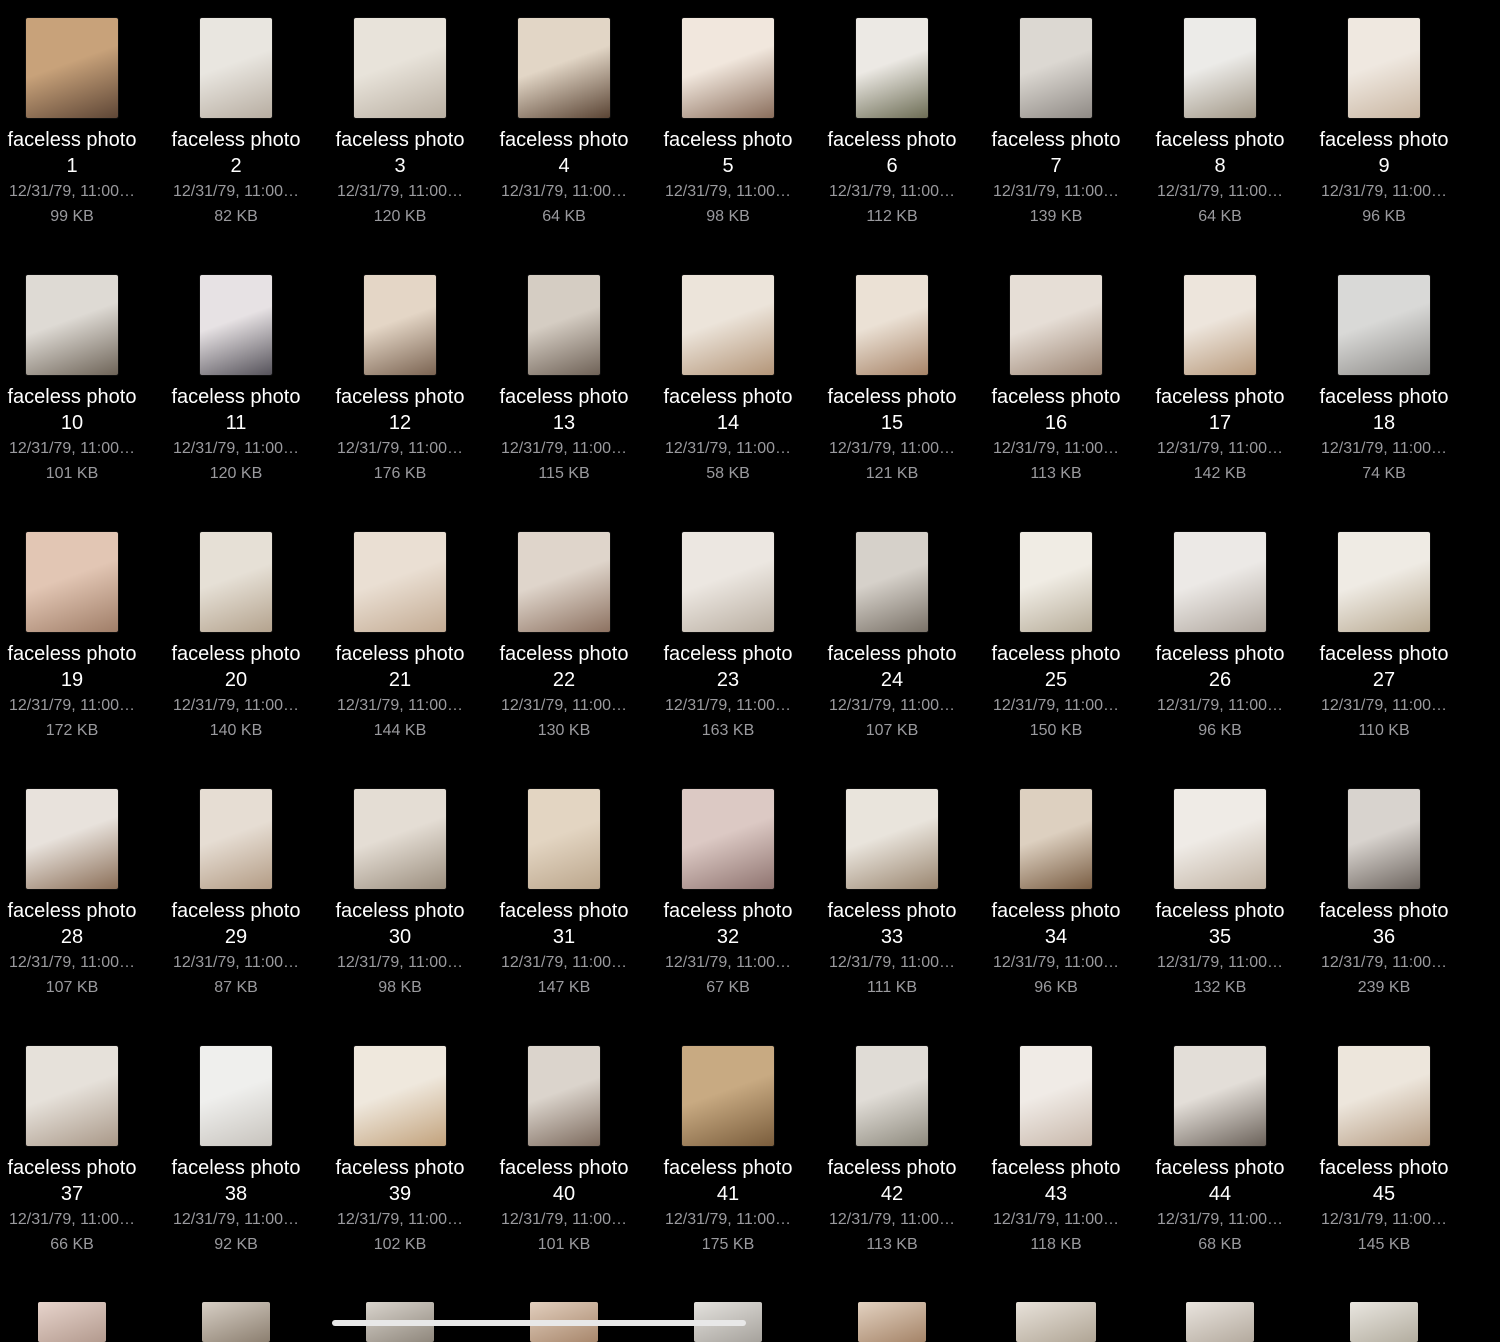 This screenshot has width=1500, height=1342. What do you see at coordinates (1056, 1150) in the screenshot?
I see `file-tile: faceless photo 43 12/31/79, 11:00… 118 KB` at bounding box center [1056, 1150].